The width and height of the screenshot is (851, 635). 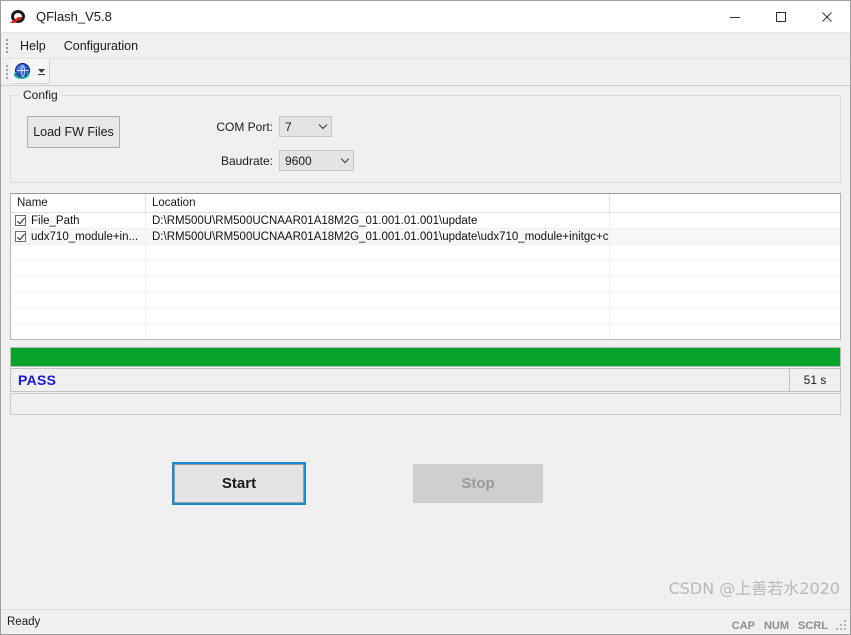 What do you see at coordinates (743, 626) in the screenshot?
I see `status-indicator-cap: CAP` at bounding box center [743, 626].